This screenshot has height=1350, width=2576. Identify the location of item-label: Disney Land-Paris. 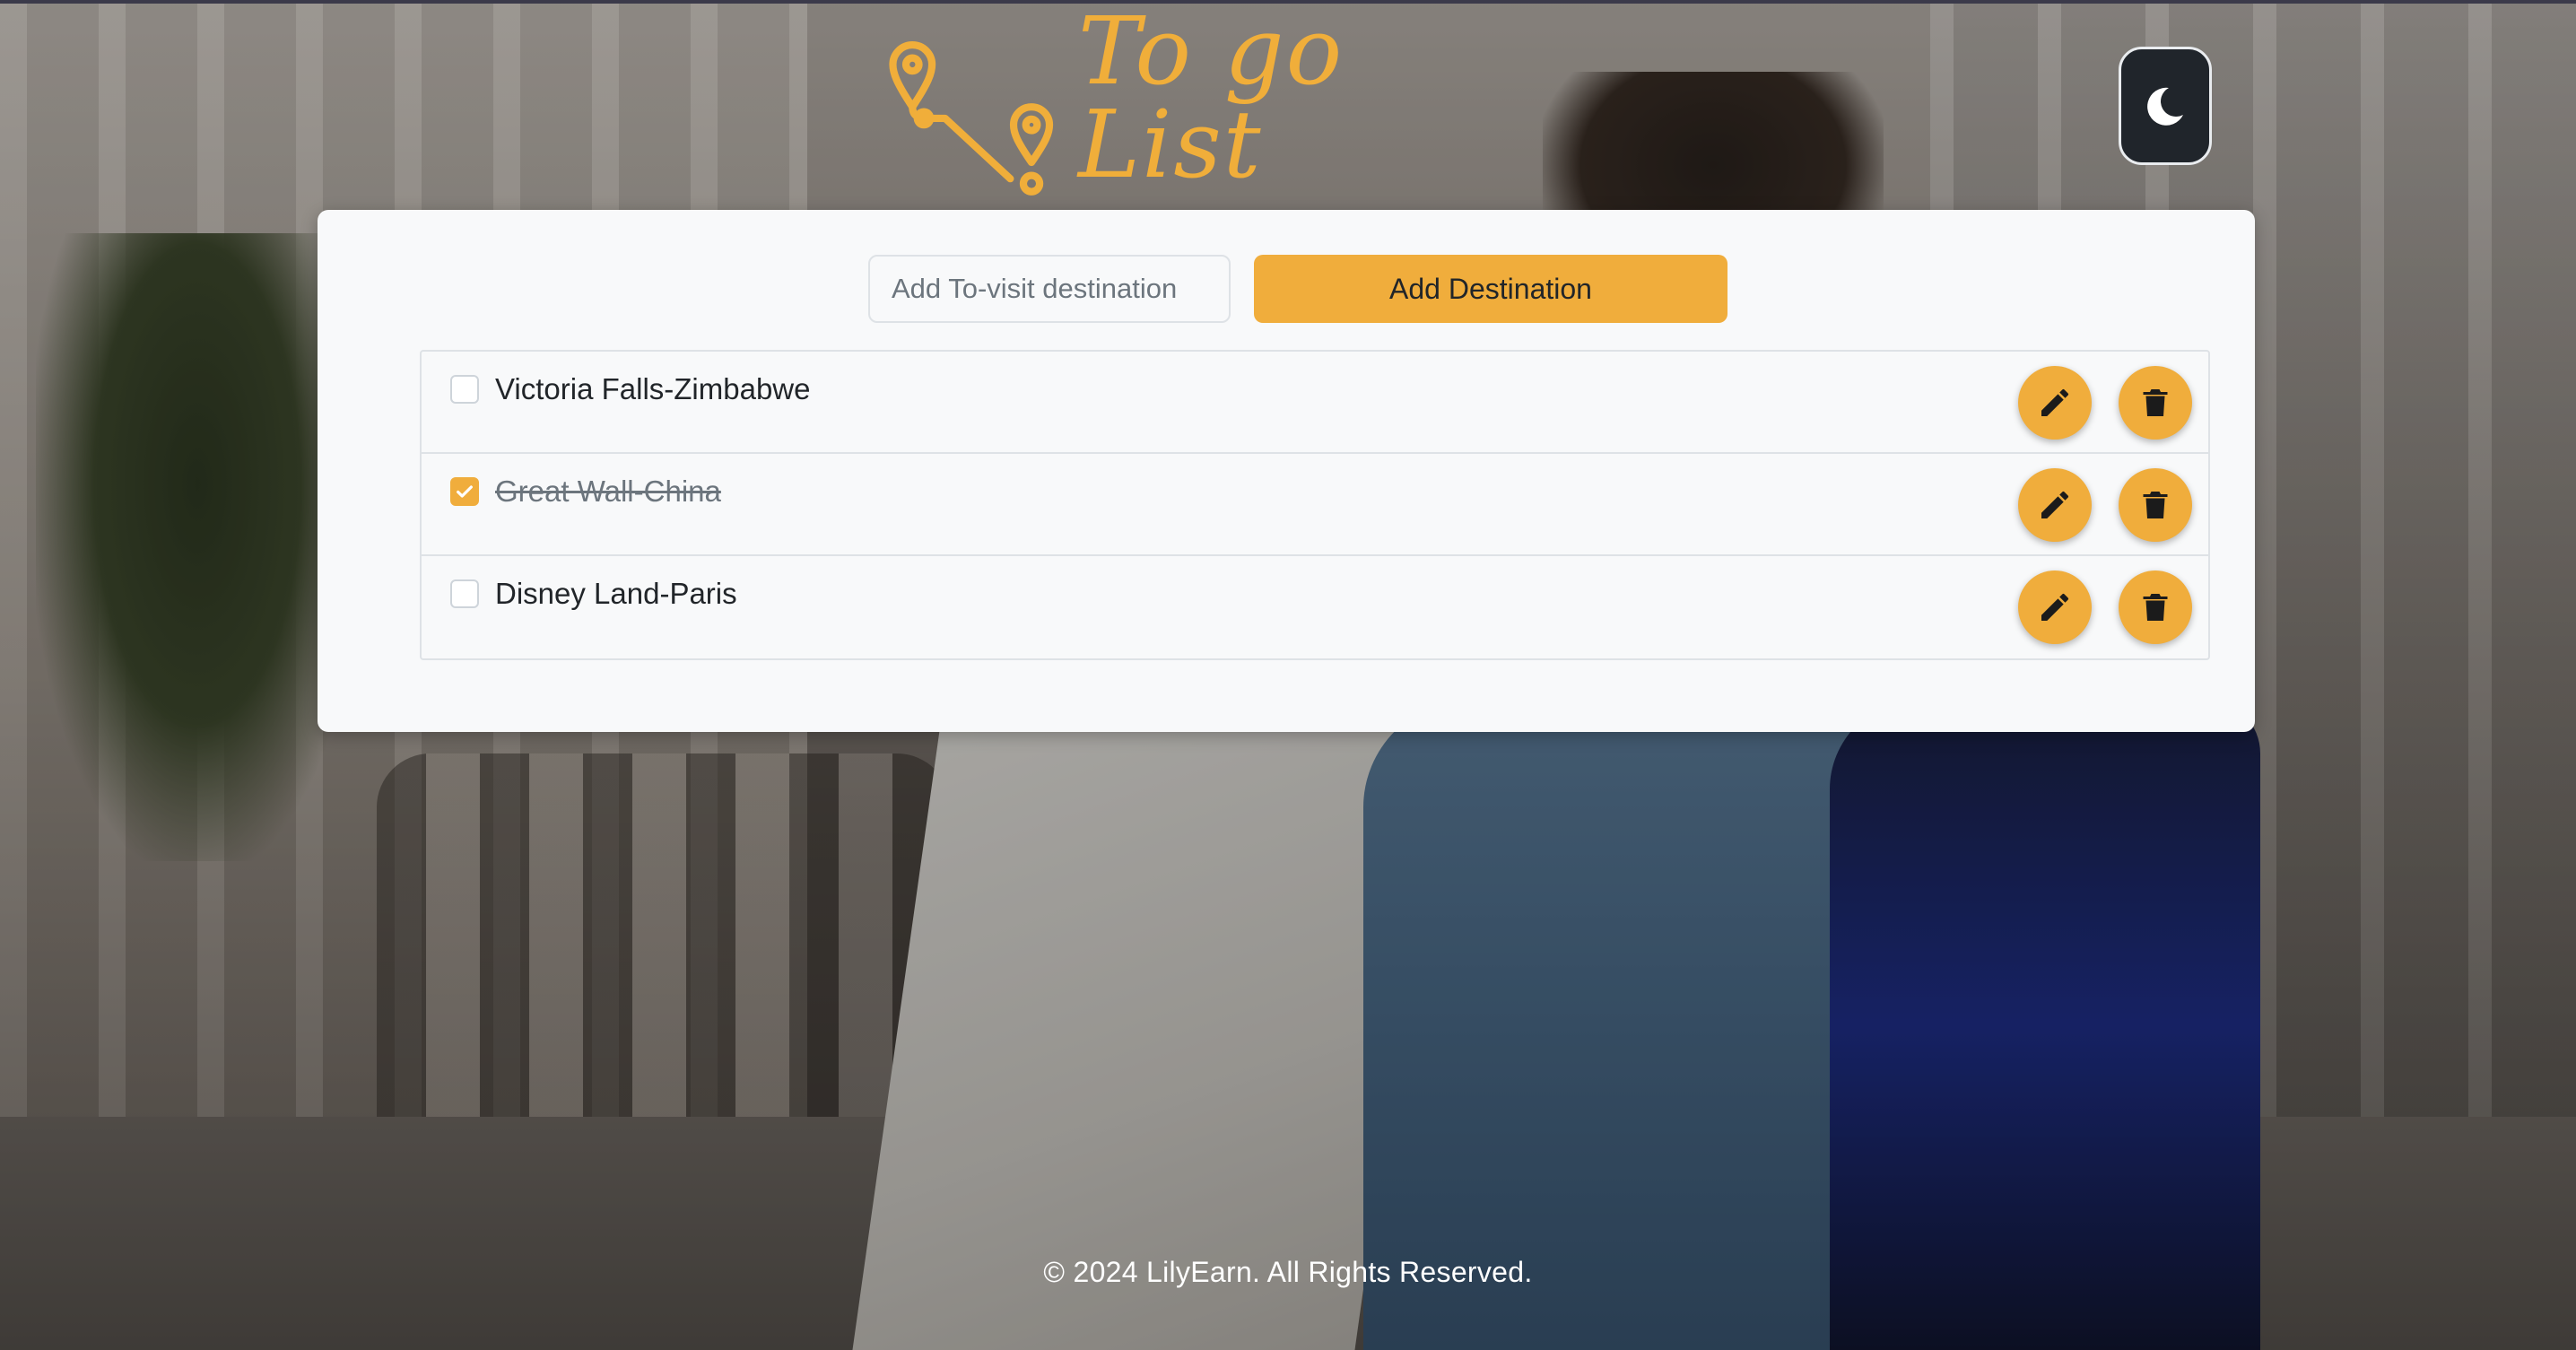
(616, 594).